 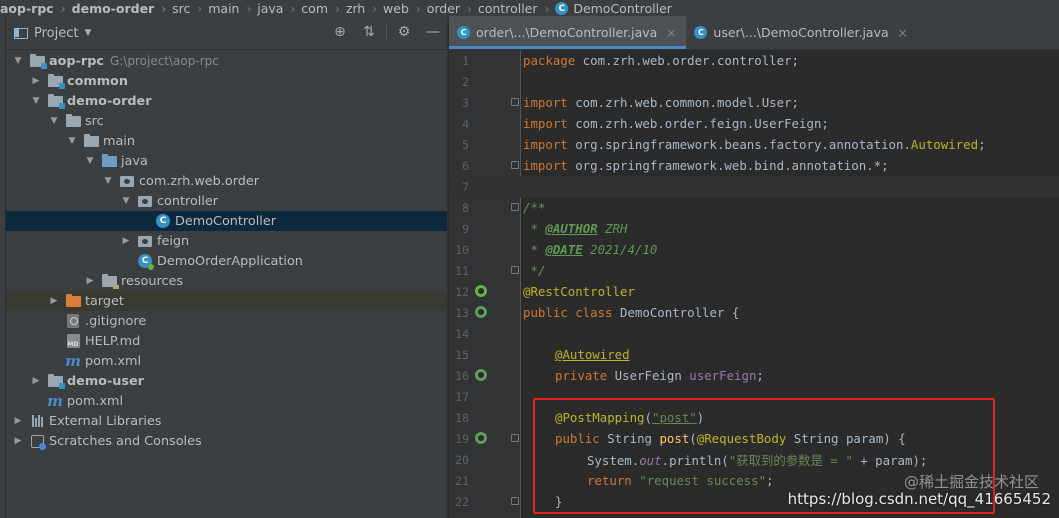 What do you see at coordinates (462, 438) in the screenshot?
I see `line-number: 19` at bounding box center [462, 438].